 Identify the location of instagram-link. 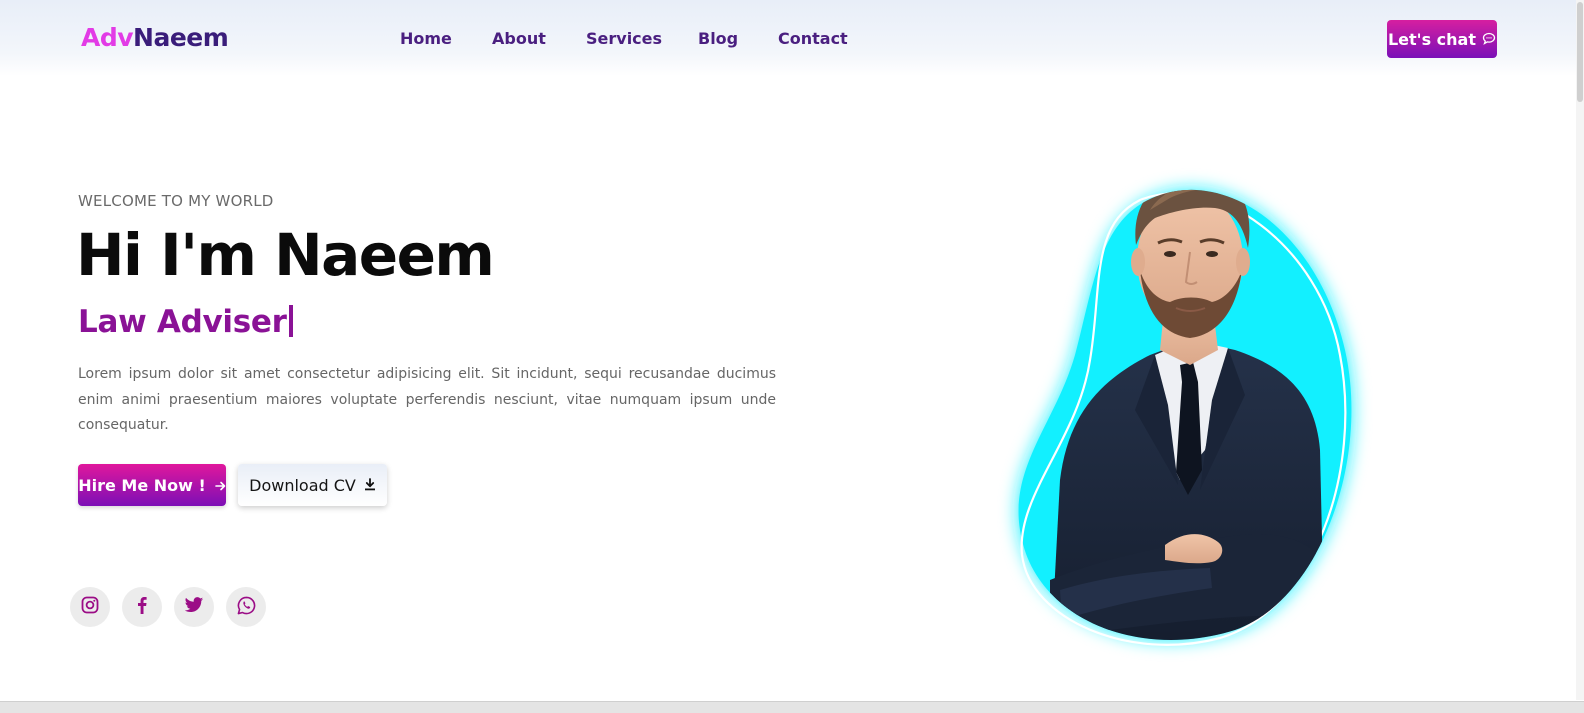
(90, 607).